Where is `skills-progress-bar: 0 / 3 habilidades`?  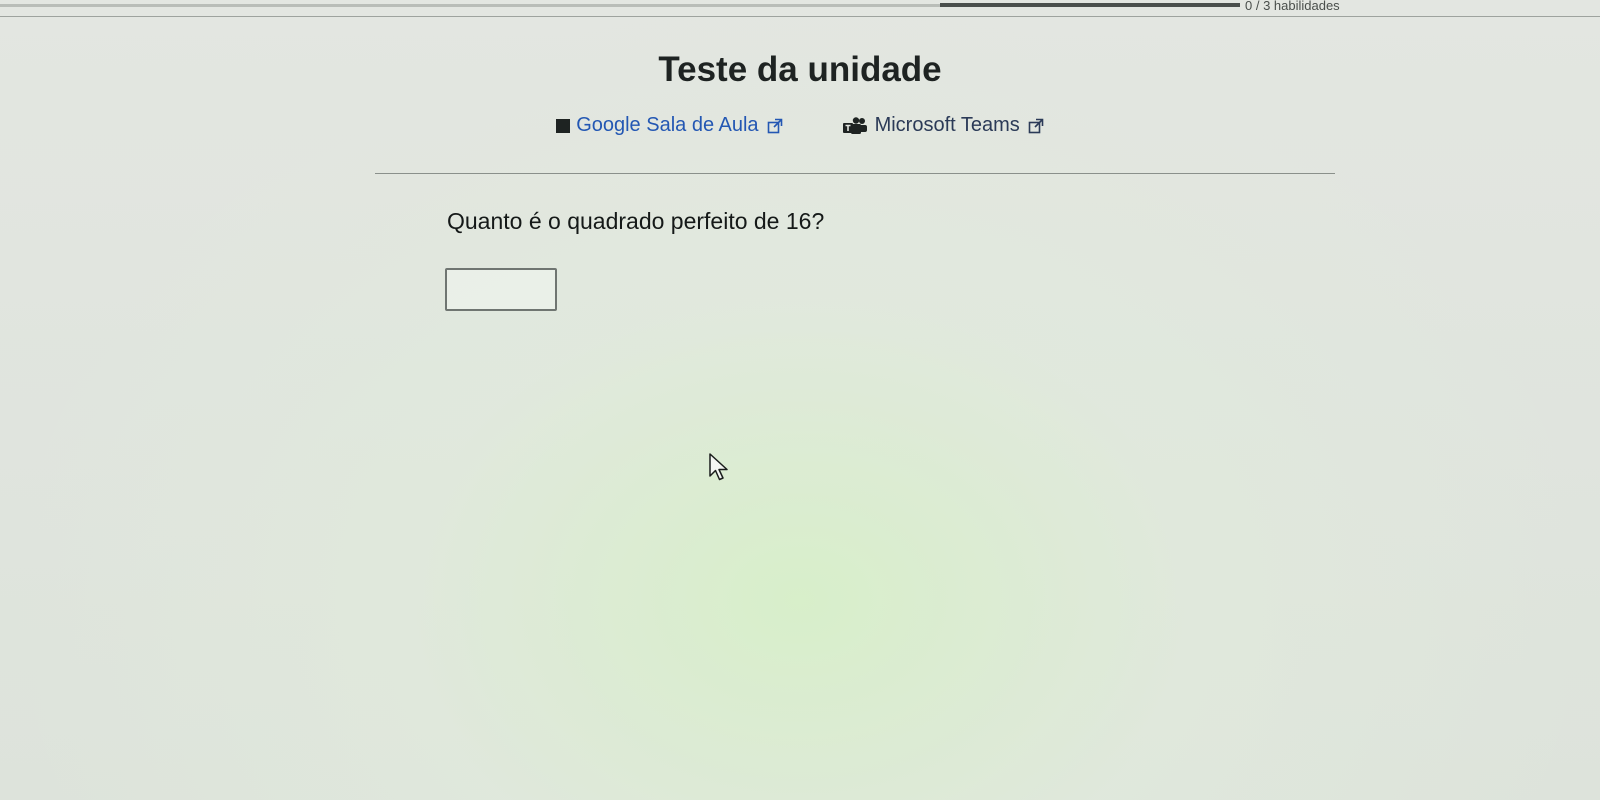
skills-progress-bar: 0 / 3 habilidades is located at coordinates (800, 7).